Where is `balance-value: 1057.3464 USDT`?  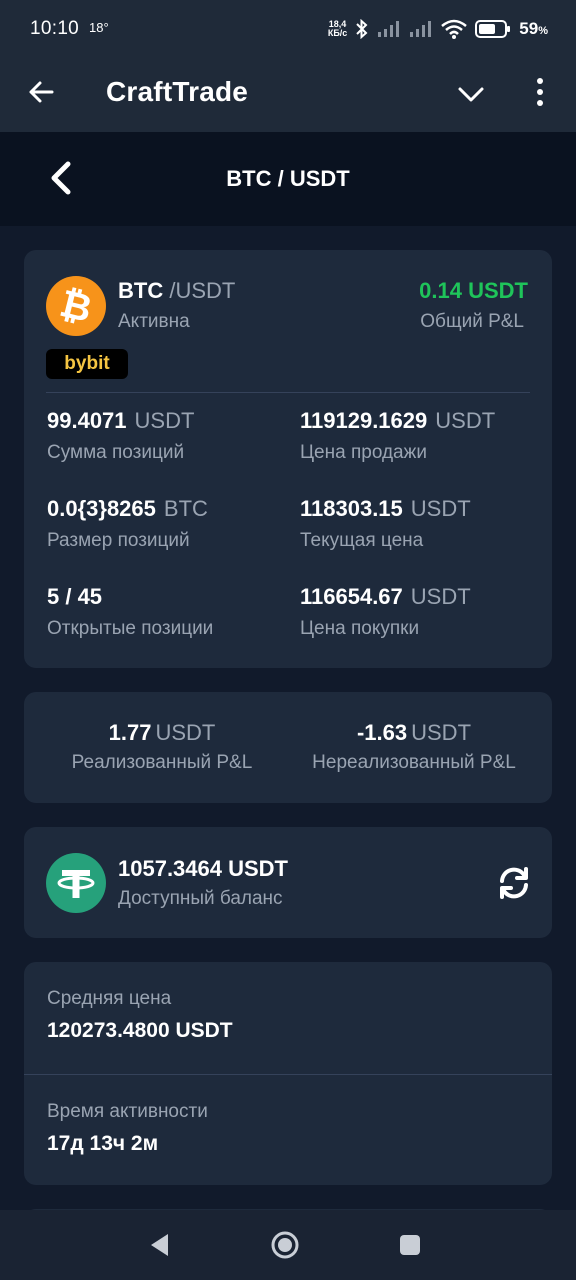
balance-value: 1057.3464 USDT is located at coordinates (203, 868).